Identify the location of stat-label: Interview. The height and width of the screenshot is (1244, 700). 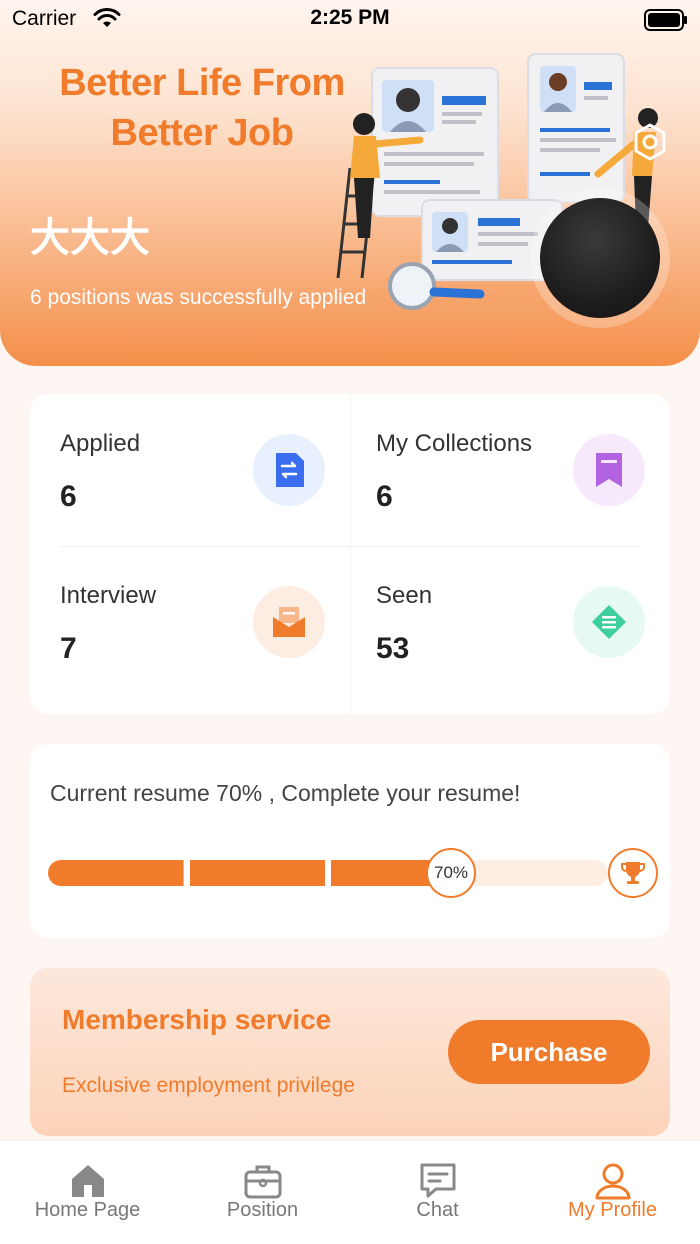
(108, 595).